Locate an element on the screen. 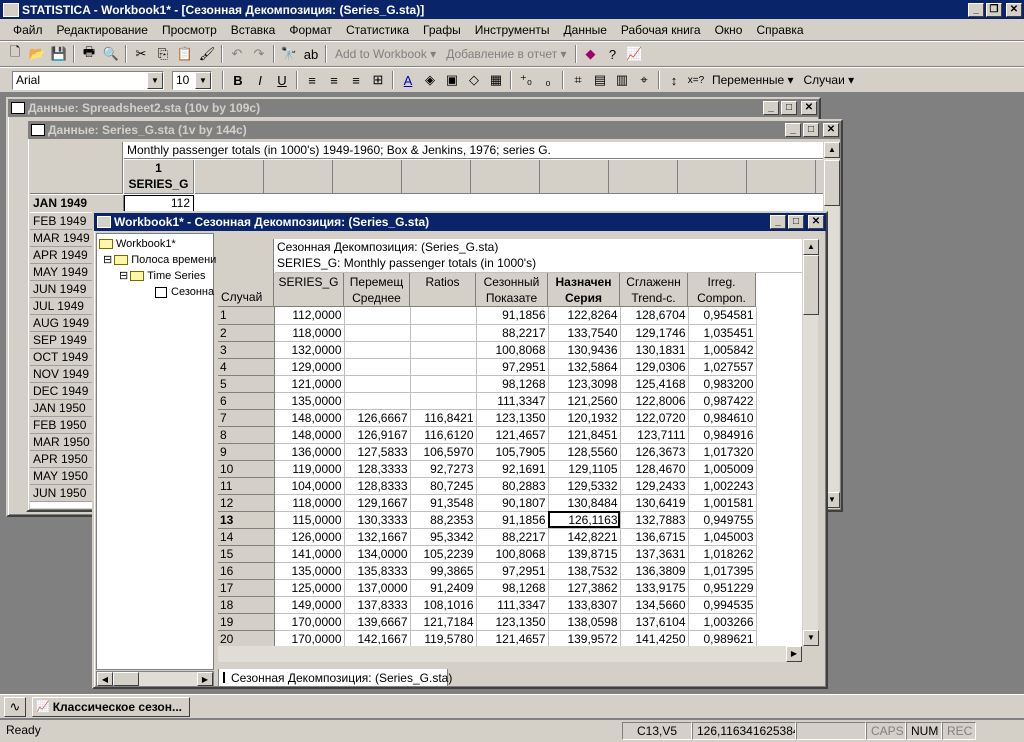 The image size is (1024, 742). table-cell: 0,949755 is located at coordinates (722, 520).